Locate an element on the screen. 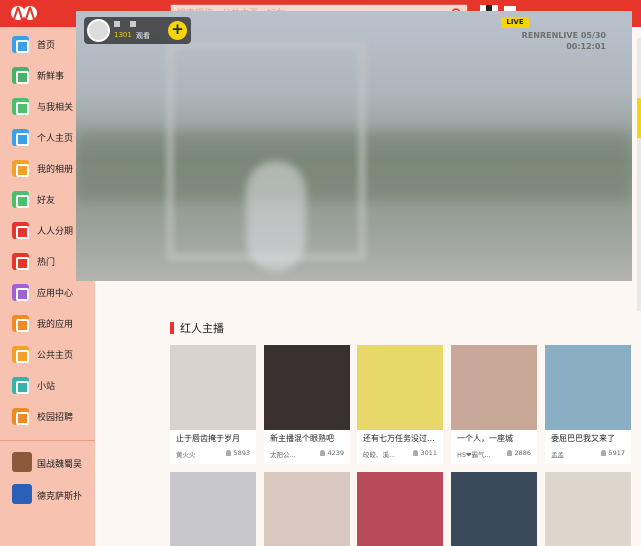 The width and height of the screenshot is (641, 546). friends-icon is located at coordinates (20, 199).